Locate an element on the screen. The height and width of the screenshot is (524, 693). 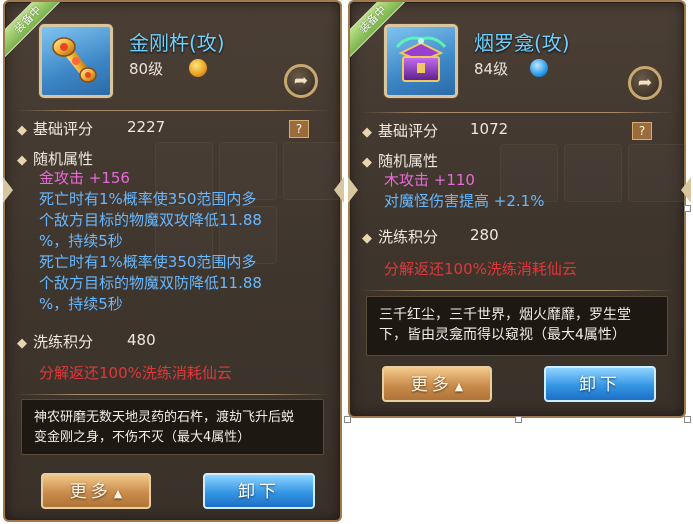
attribute-list: 木攻击 +110 对魔怪伤害提高 +2.1% is located at coordinates (464, 191).